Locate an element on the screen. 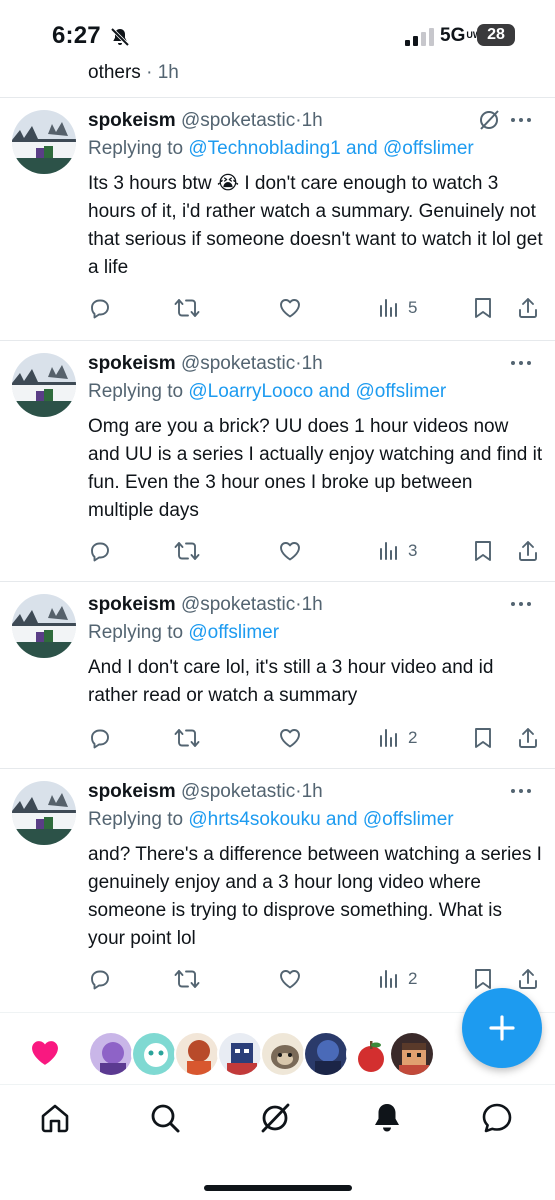 The width and height of the screenshot is (555, 1200). replying-to: Replying to @LoarryLooco and @offslimer is located at coordinates (315, 392).